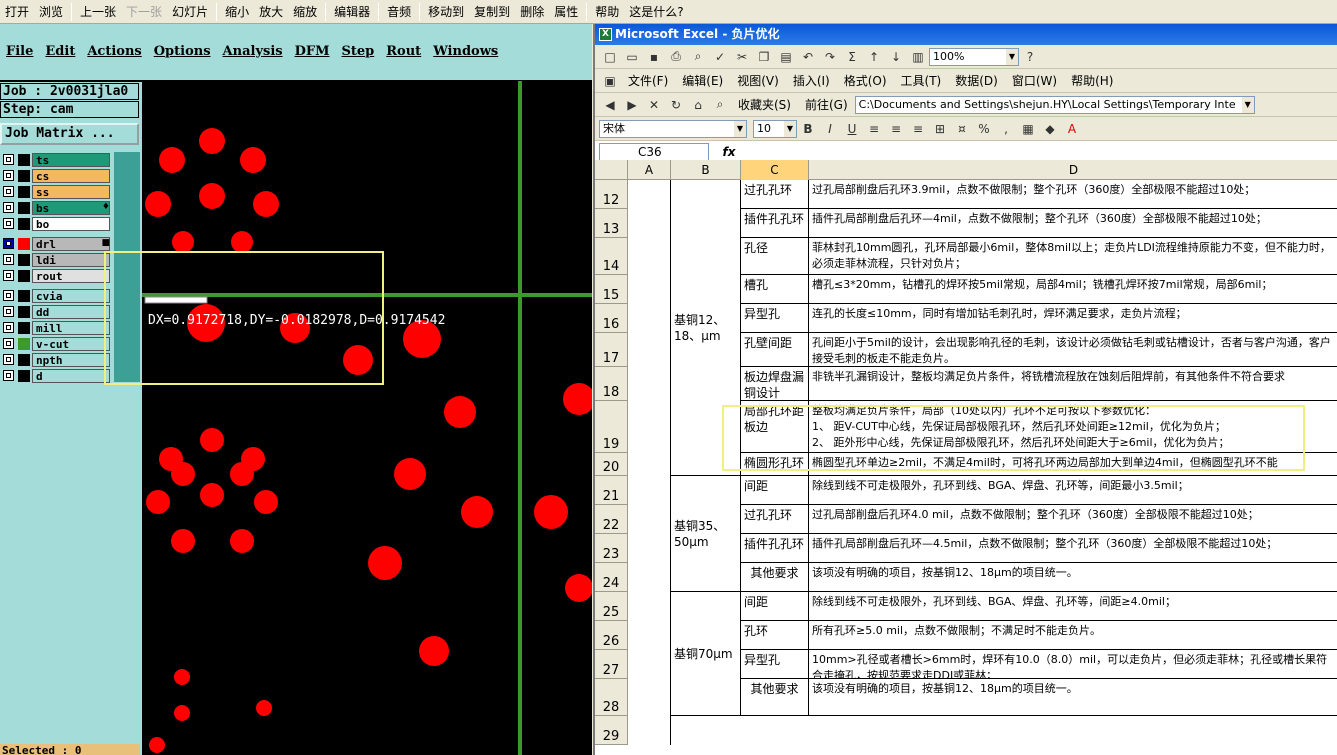 The height and width of the screenshot is (755, 1337). Describe the element at coordinates (830, 57) in the screenshot. I see `redo-icon: ↷` at that location.